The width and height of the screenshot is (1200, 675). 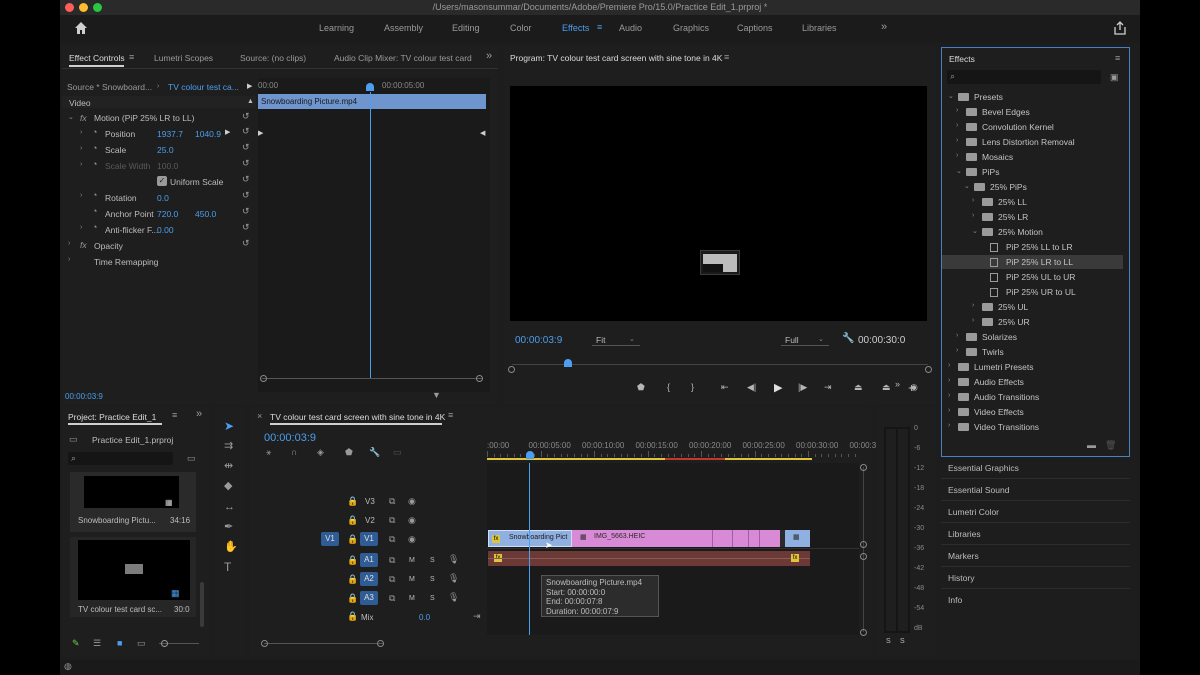 I want to click on panel-lumetri-color: Lumetri Color, so click(x=1035, y=512).